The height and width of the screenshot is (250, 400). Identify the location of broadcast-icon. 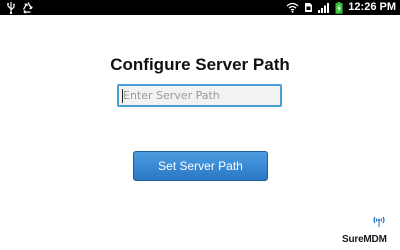
(379, 221).